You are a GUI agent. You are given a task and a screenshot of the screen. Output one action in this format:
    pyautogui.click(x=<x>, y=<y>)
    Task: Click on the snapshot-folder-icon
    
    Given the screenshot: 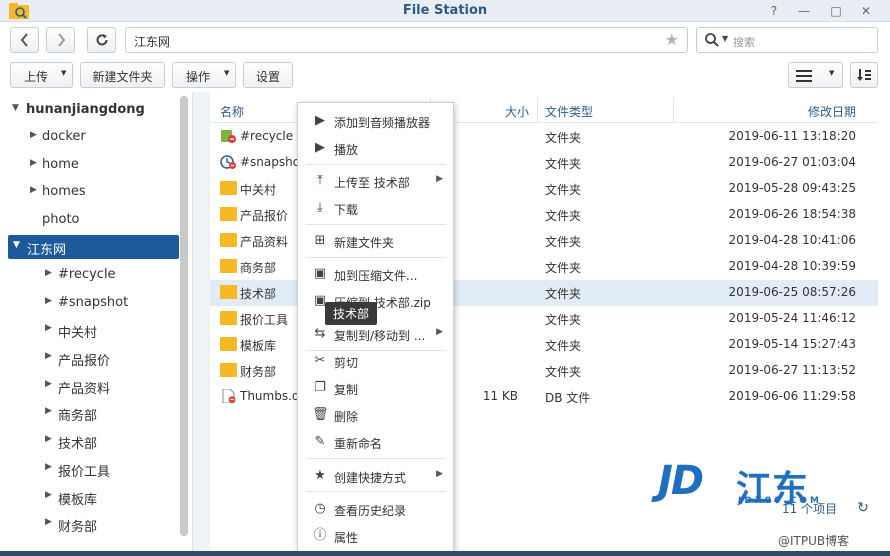 What is the action you would take?
    pyautogui.click(x=228, y=162)
    